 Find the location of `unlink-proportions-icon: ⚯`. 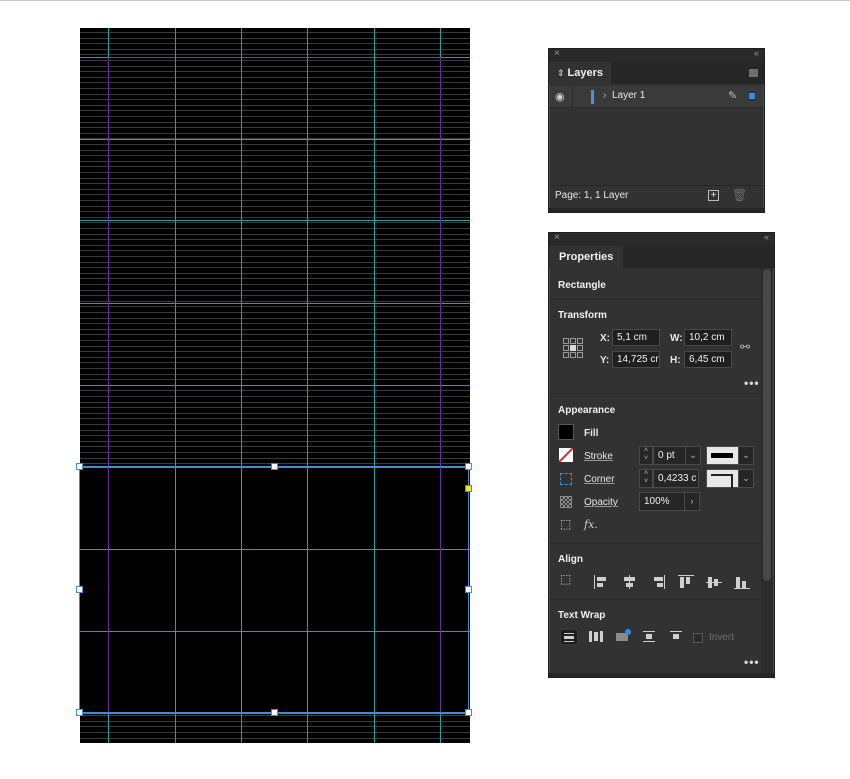

unlink-proportions-icon: ⚯ is located at coordinates (745, 347).